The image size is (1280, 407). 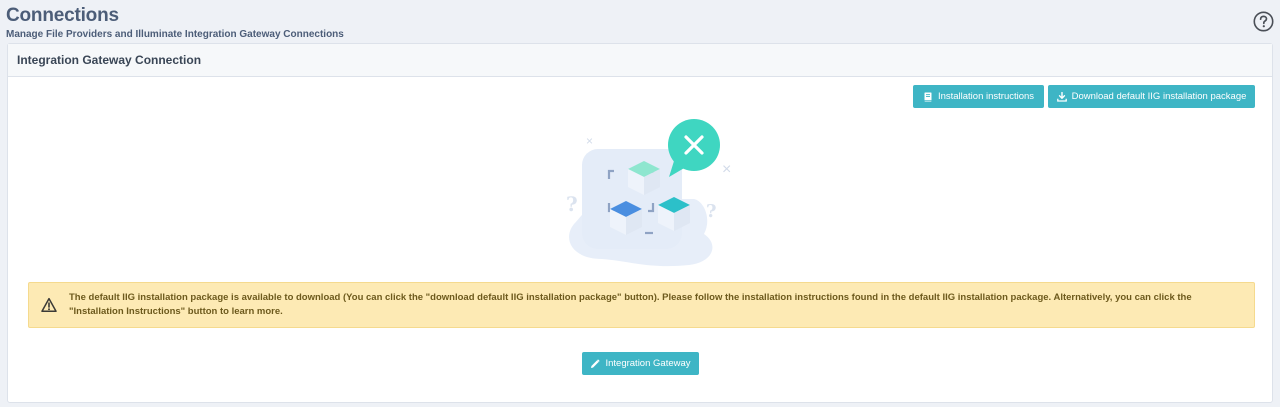 I want to click on error-badge-icon, so click(x=694, y=148).